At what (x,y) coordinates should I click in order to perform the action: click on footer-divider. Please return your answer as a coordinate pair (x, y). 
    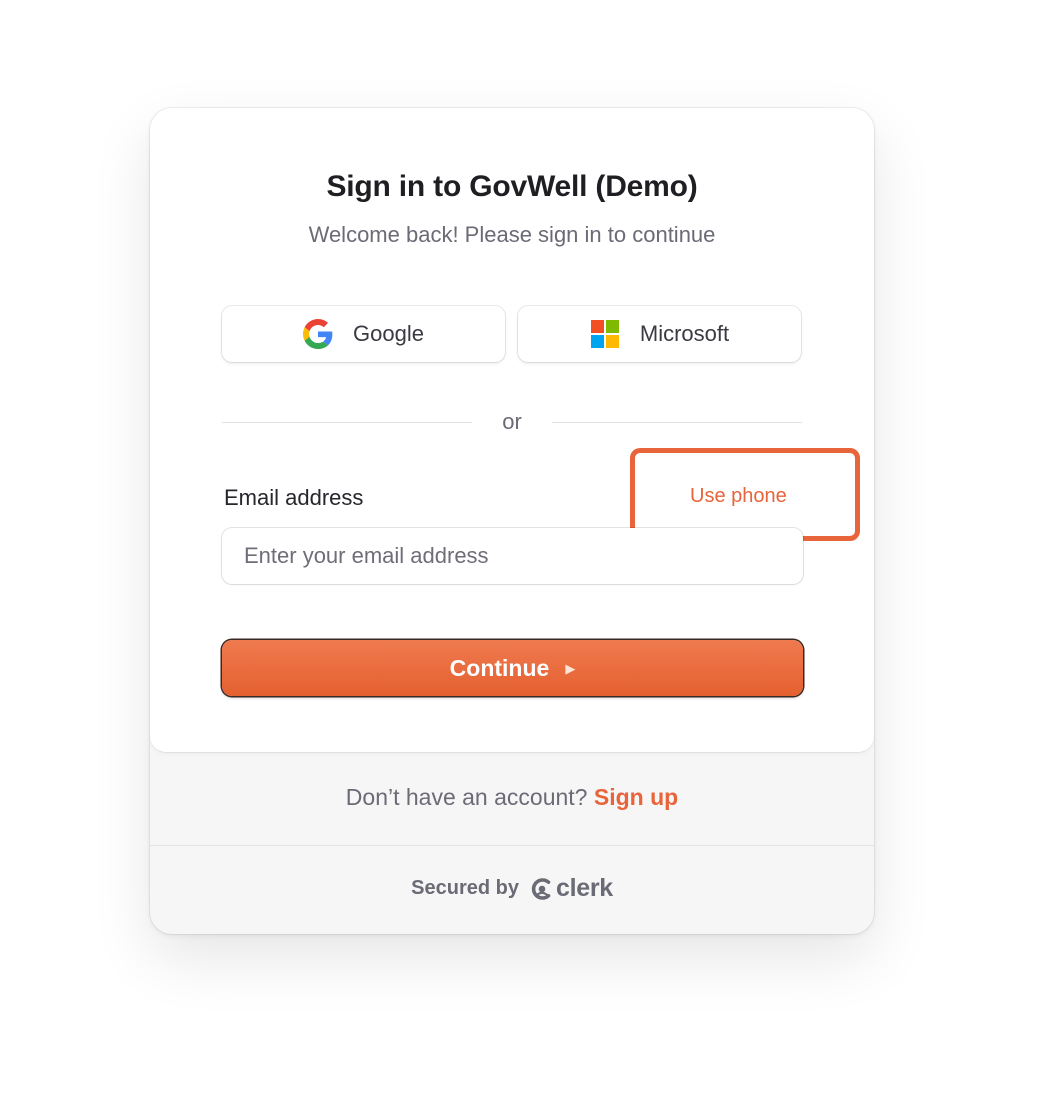
    Looking at the image, I should click on (512, 845).